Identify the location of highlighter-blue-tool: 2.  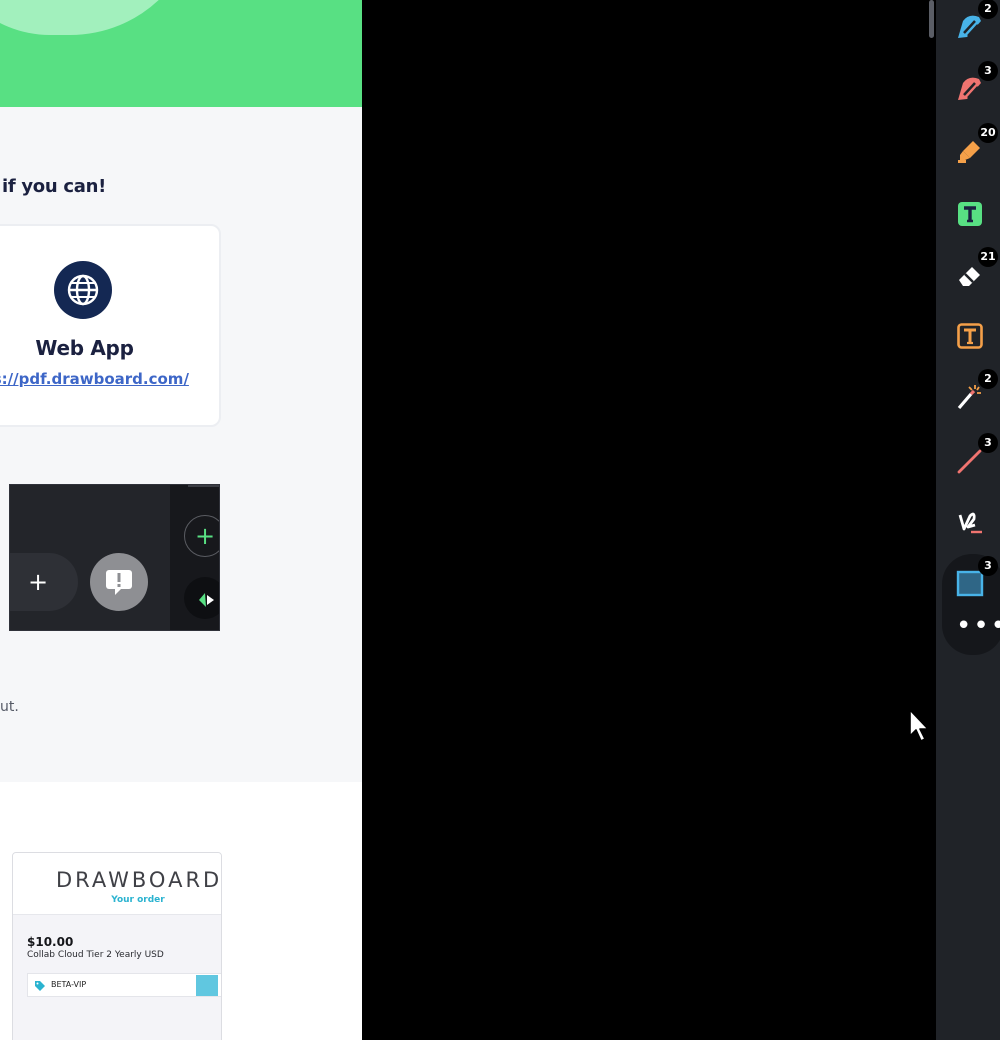
(974, 23).